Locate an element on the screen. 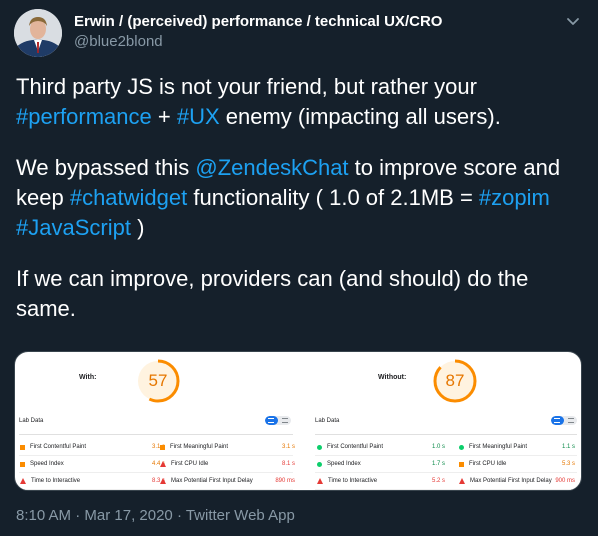 The image size is (598, 536). score-value: 87 is located at coordinates (455, 380).